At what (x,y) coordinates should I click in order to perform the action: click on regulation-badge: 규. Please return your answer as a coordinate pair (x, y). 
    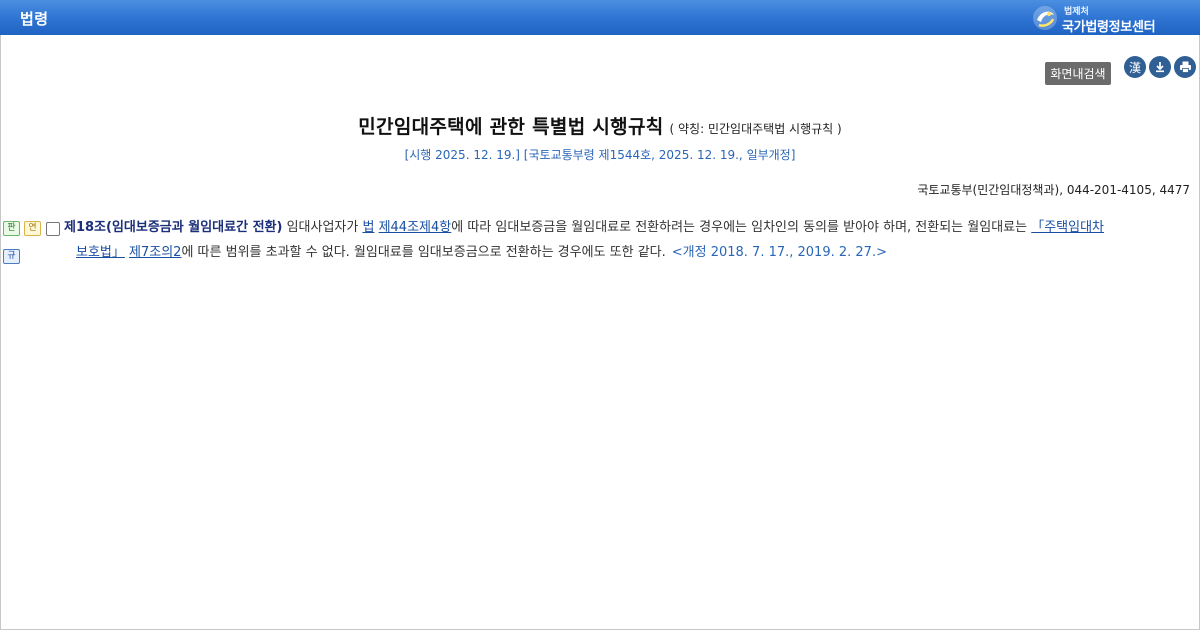
    Looking at the image, I should click on (11, 256).